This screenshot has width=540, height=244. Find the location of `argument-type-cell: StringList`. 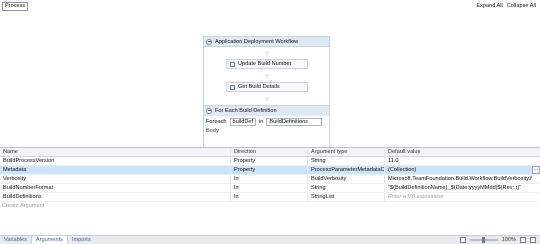

argument-type-cell: StringList is located at coordinates (346, 197).